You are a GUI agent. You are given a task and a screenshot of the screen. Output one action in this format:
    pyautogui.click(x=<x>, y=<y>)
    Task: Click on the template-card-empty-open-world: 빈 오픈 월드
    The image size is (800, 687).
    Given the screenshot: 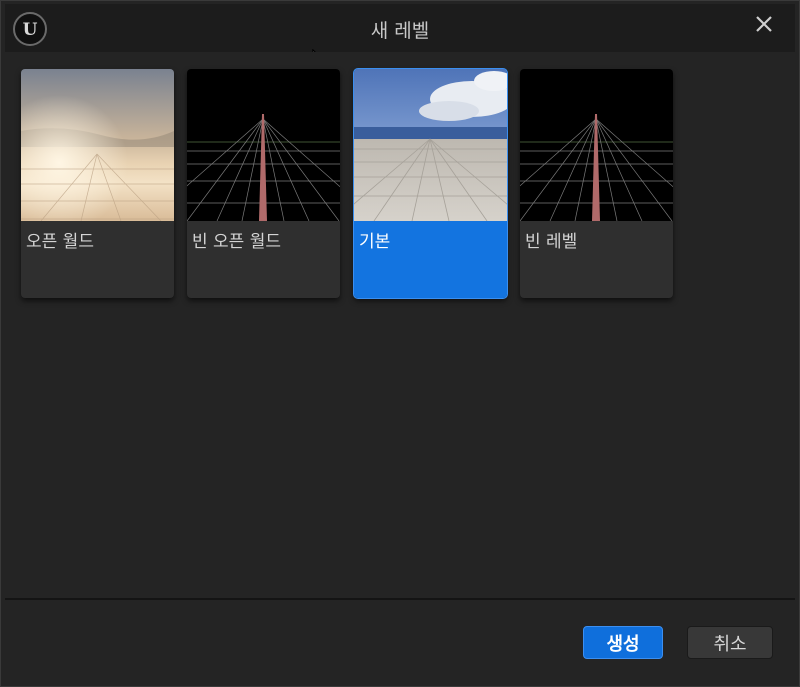 What is the action you would take?
    pyautogui.click(x=263, y=183)
    